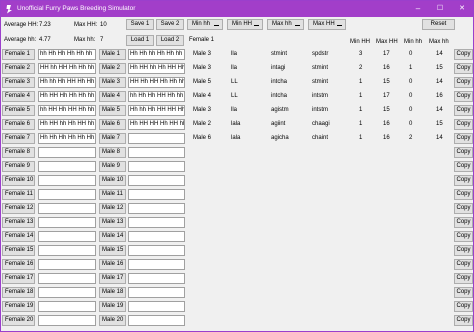 This screenshot has width=474, height=332. What do you see at coordinates (156, 222) in the screenshot?
I see `male-13-input` at bounding box center [156, 222].